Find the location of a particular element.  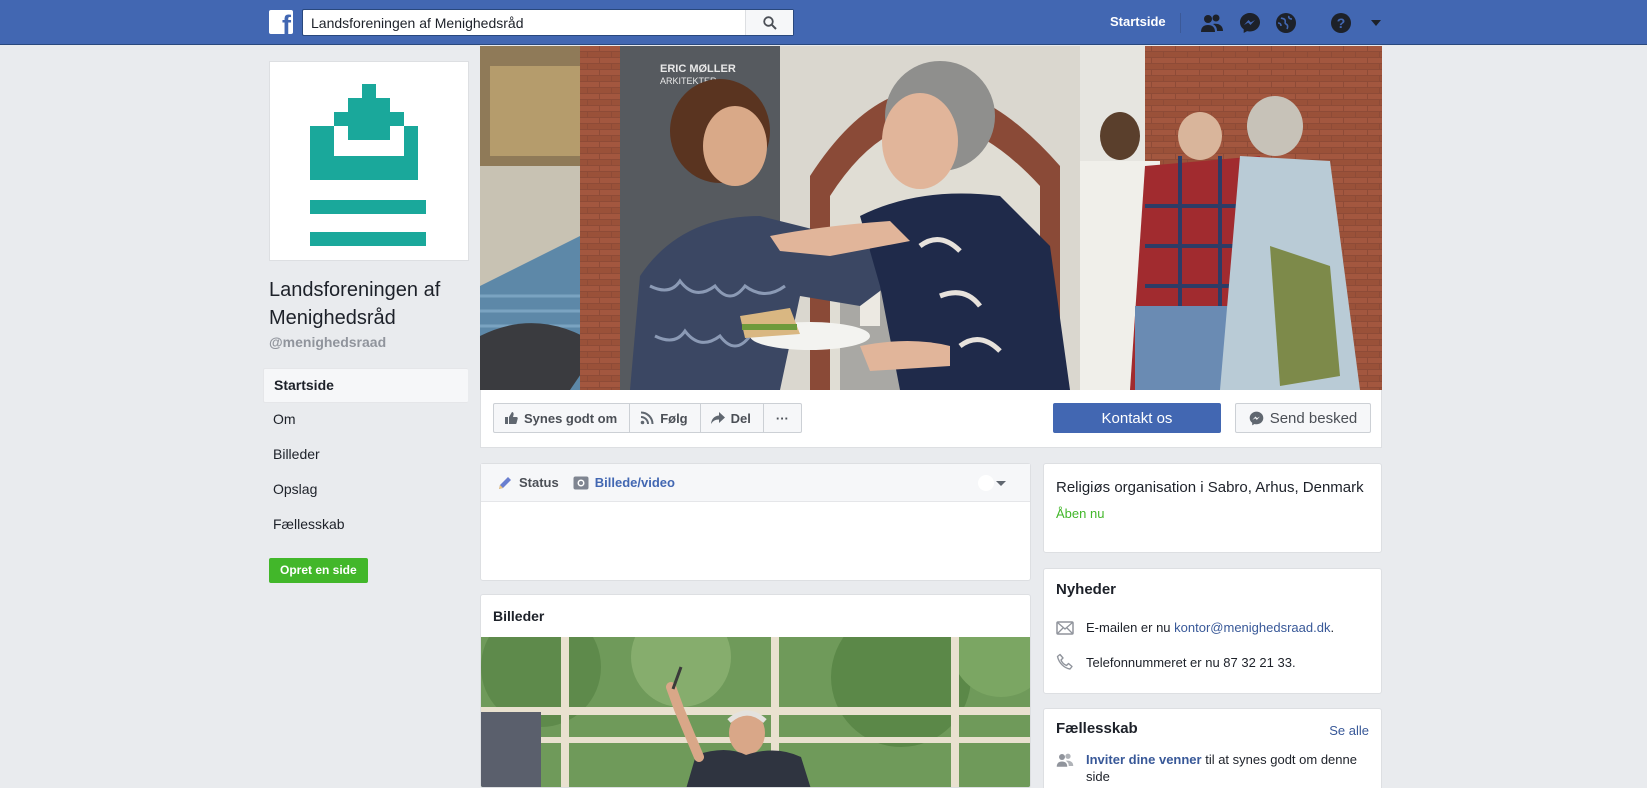

search-icon is located at coordinates (769, 22).